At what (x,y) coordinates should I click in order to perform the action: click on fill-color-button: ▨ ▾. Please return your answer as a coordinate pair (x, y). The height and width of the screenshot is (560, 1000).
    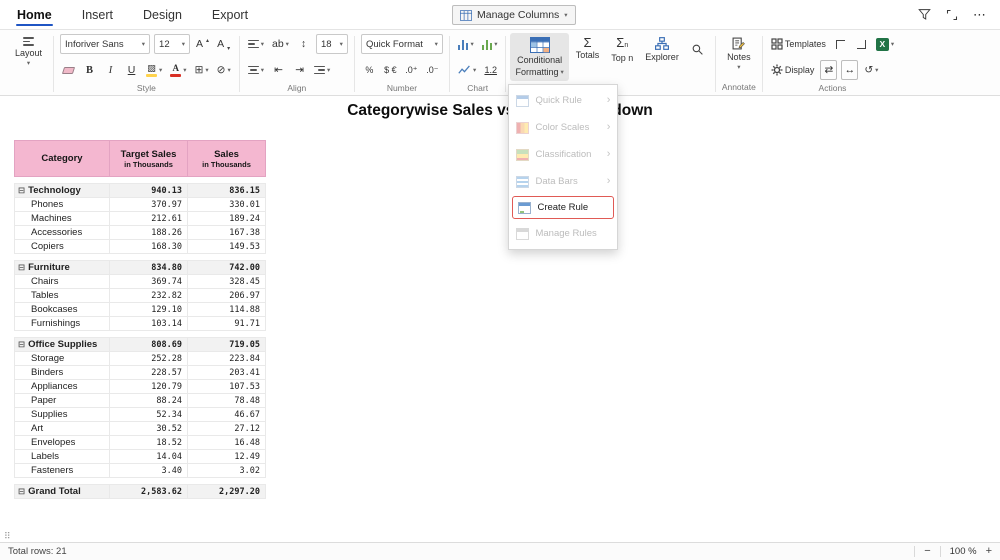
    Looking at the image, I should click on (154, 70).